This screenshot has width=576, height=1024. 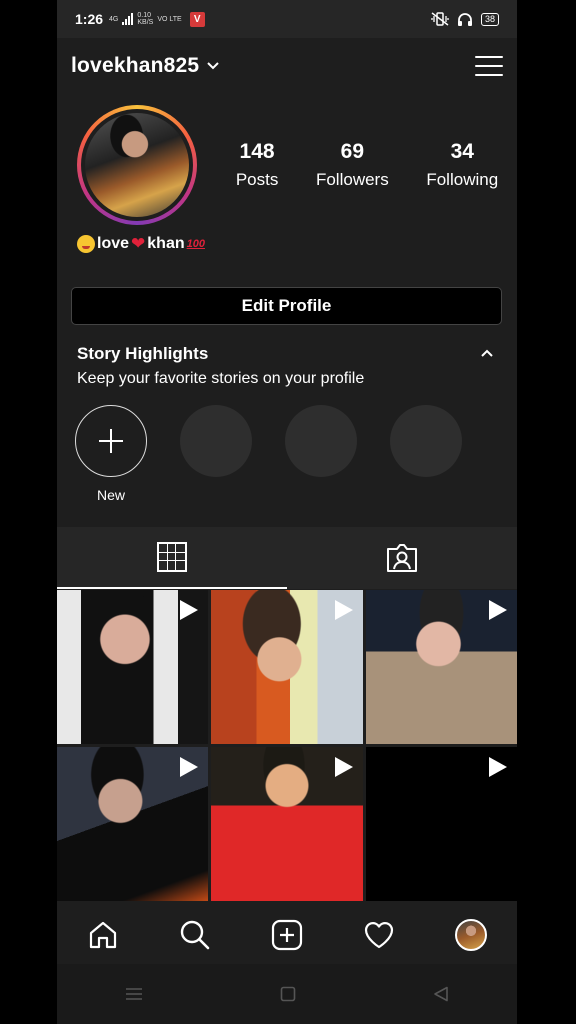 I want to click on profile-photo, so click(x=137, y=165).